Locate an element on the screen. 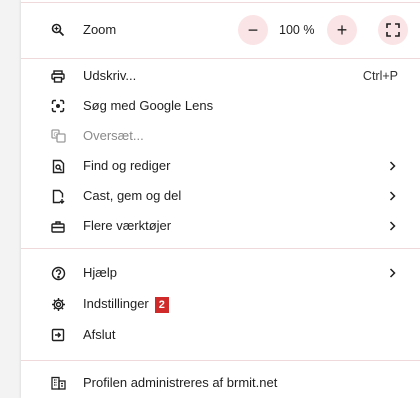 This screenshot has height=398, width=420. building-icon is located at coordinates (58, 383).